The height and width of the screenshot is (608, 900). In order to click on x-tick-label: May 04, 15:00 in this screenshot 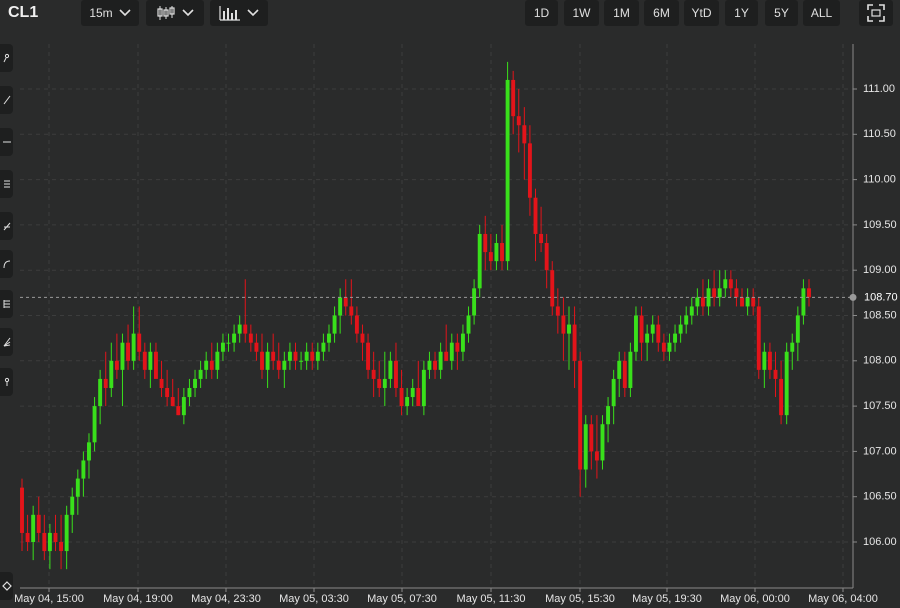, I will do `click(49, 599)`.